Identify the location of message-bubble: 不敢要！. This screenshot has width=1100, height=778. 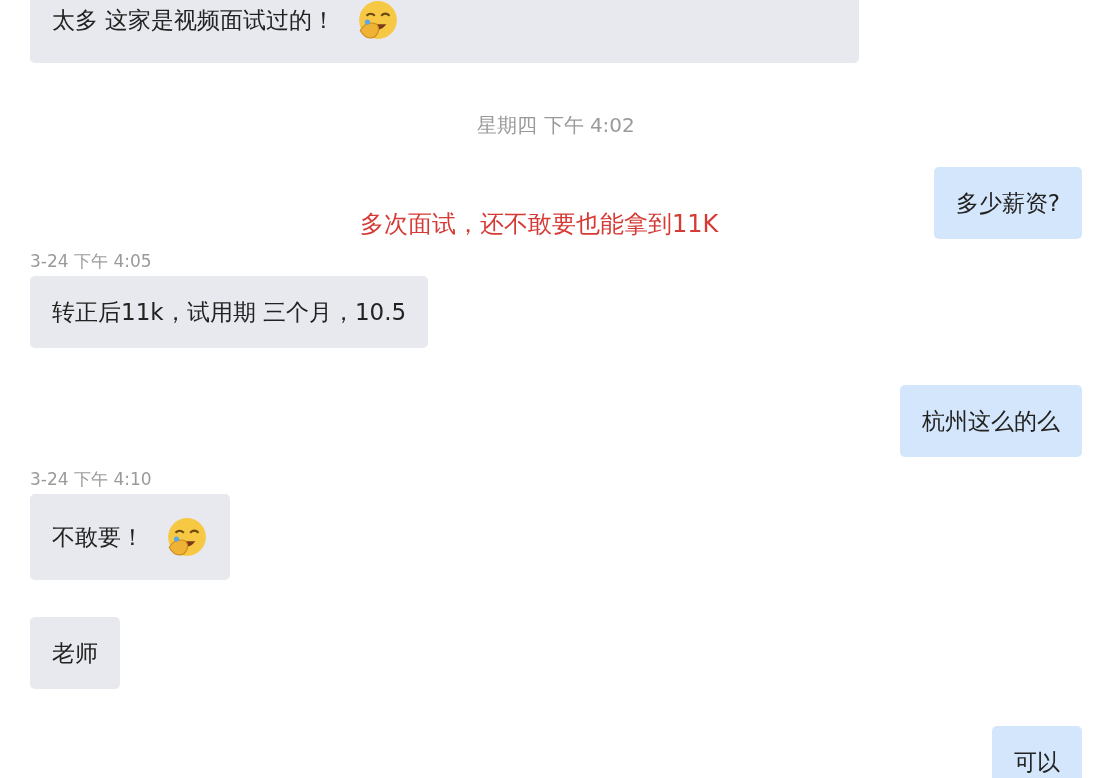
(130, 537).